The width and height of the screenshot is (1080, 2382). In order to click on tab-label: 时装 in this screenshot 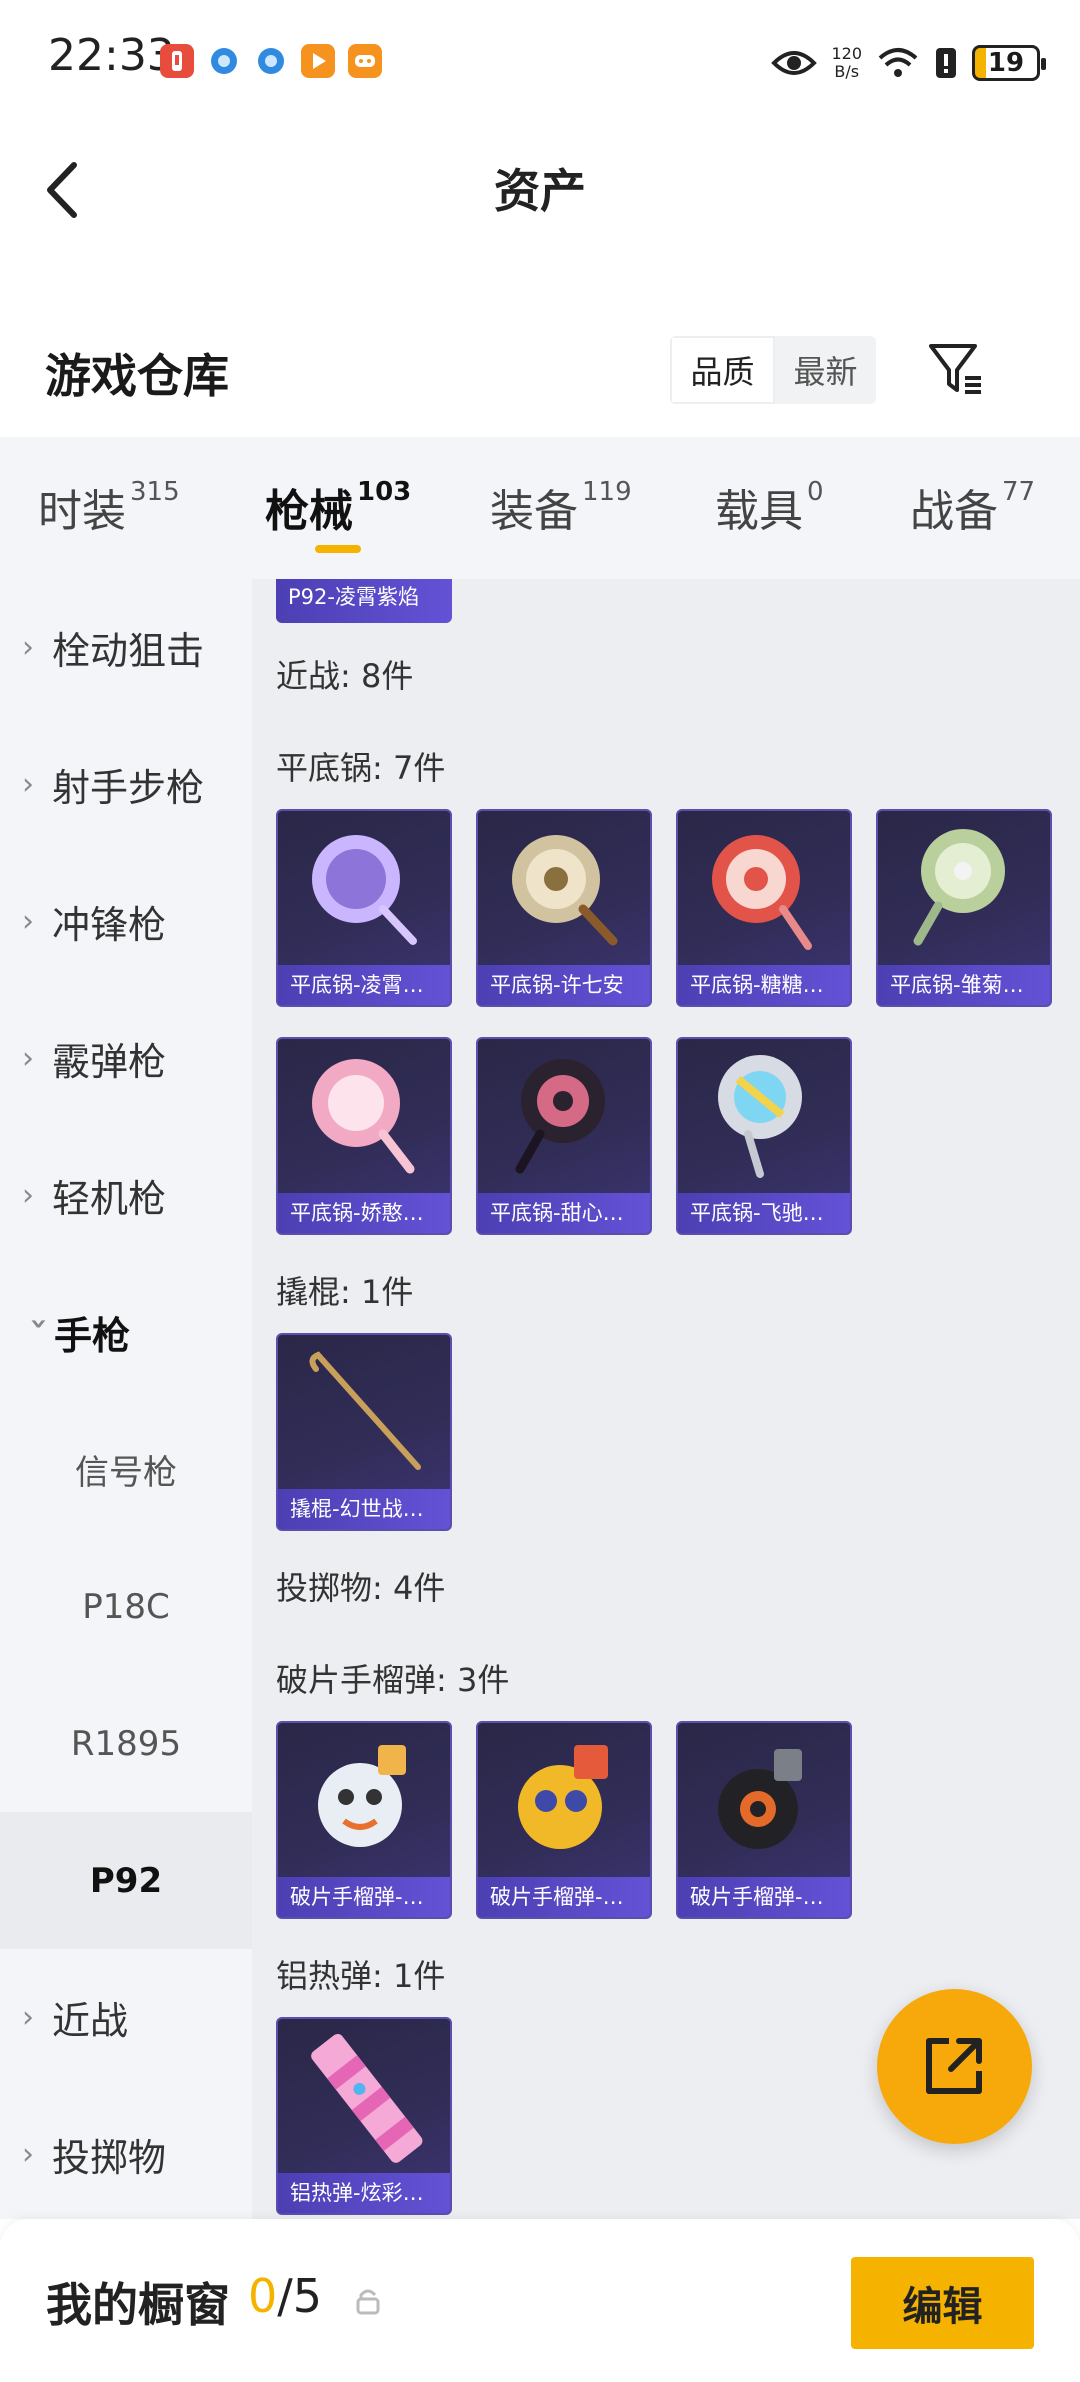, I will do `click(82, 511)`.